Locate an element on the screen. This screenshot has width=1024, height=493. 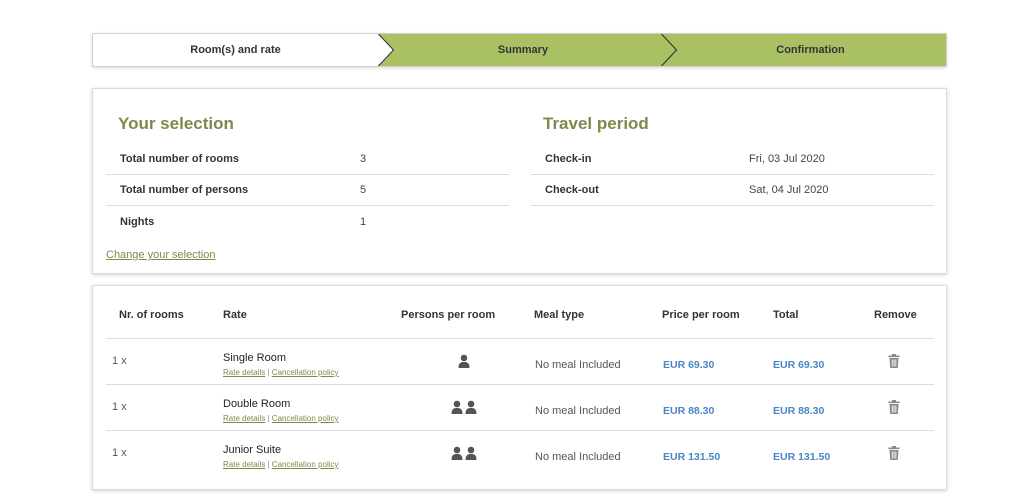
step-confirmation: Confirmation is located at coordinates (810, 50).